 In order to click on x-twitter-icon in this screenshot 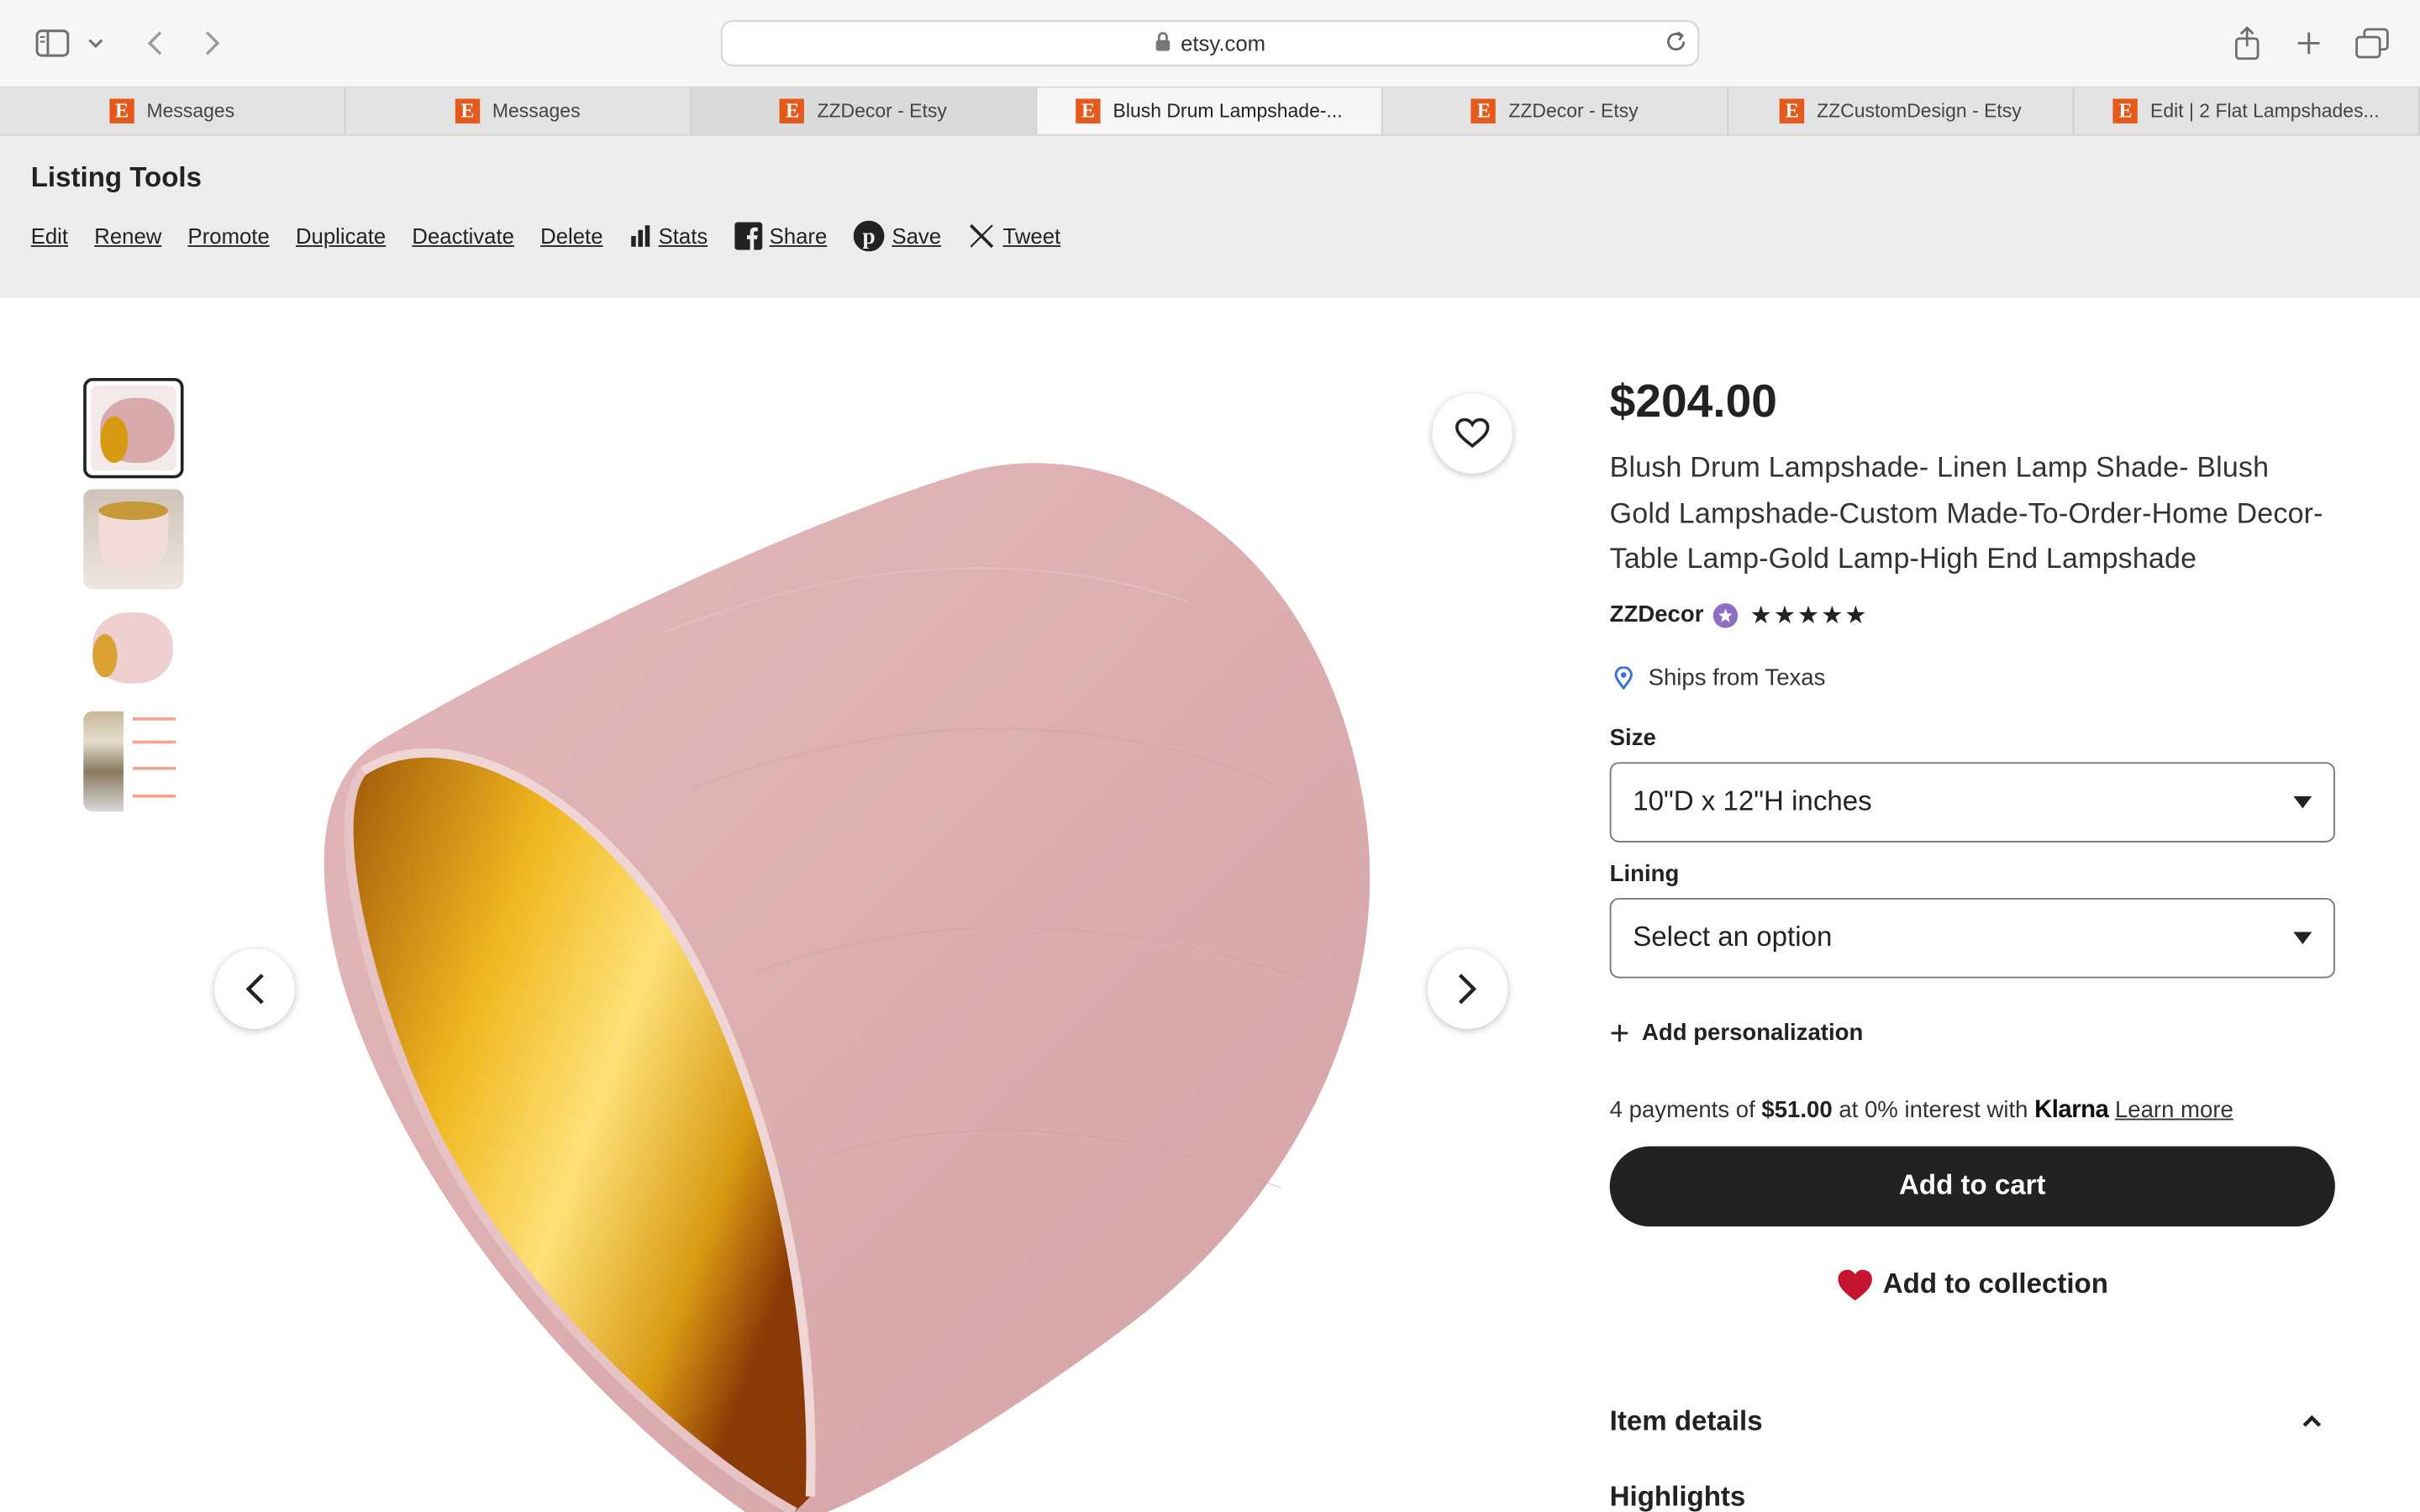, I will do `click(981, 236)`.